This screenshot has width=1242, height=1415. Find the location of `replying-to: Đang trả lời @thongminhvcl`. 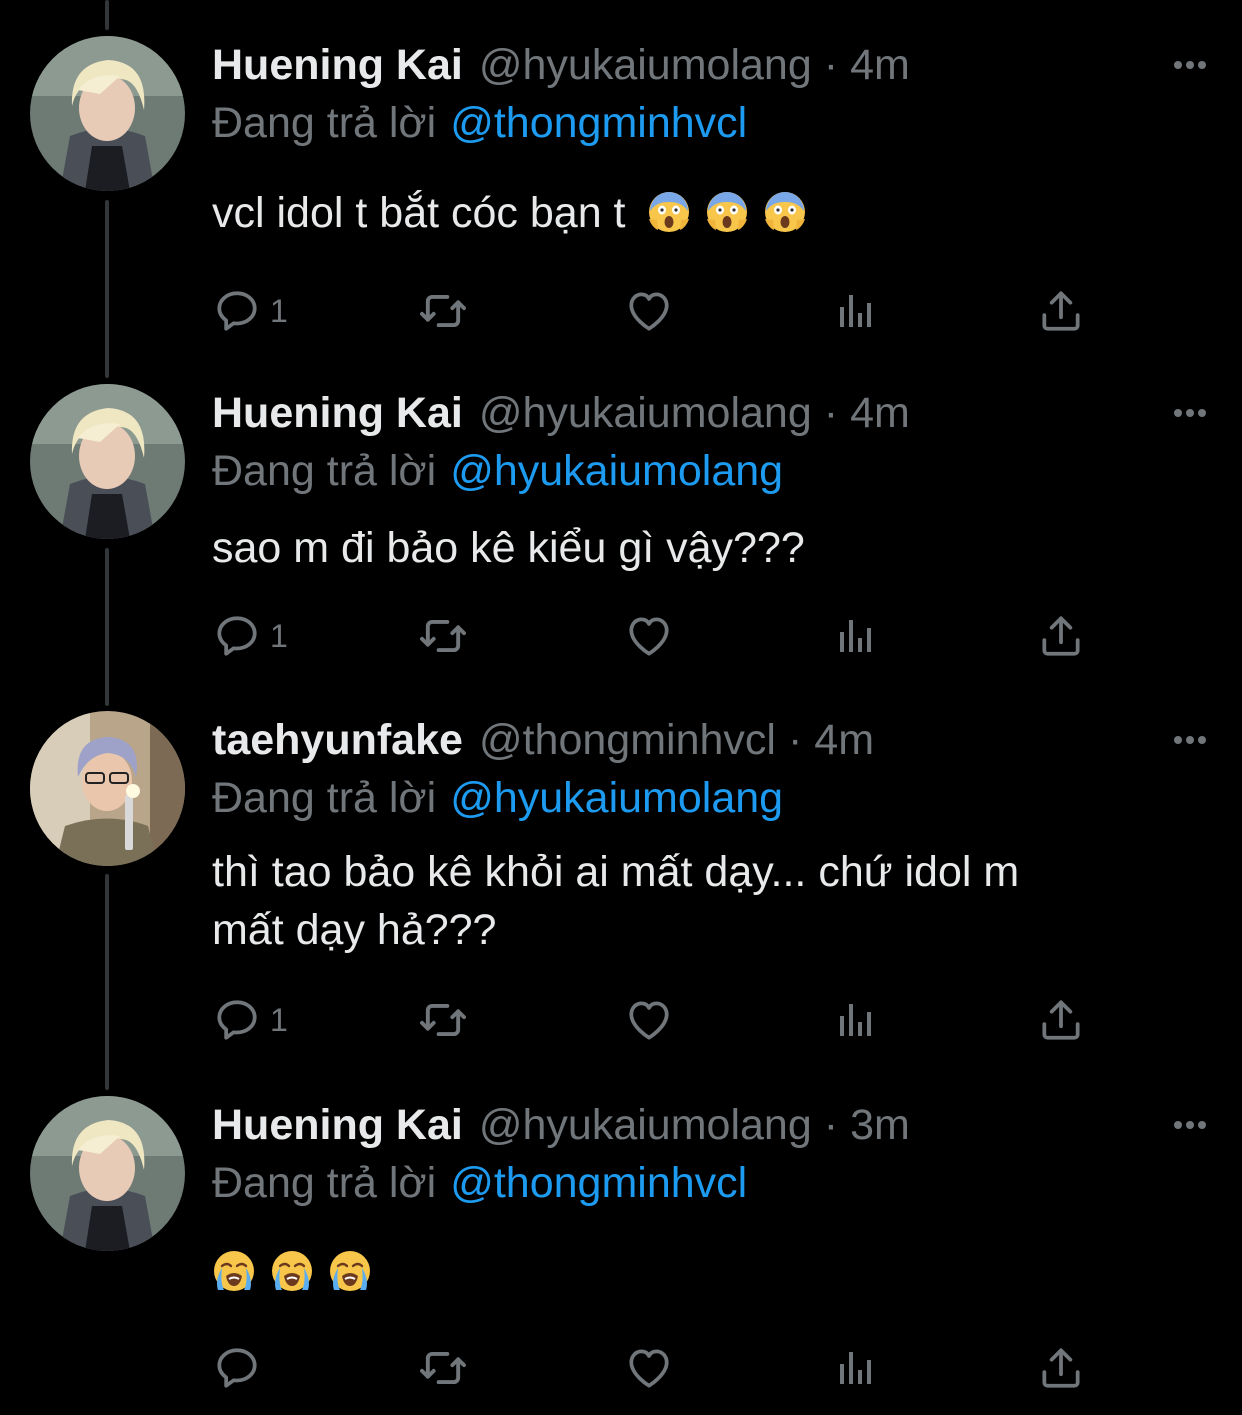

replying-to: Đang trả lời @thongminhvcl is located at coordinates (479, 1183).